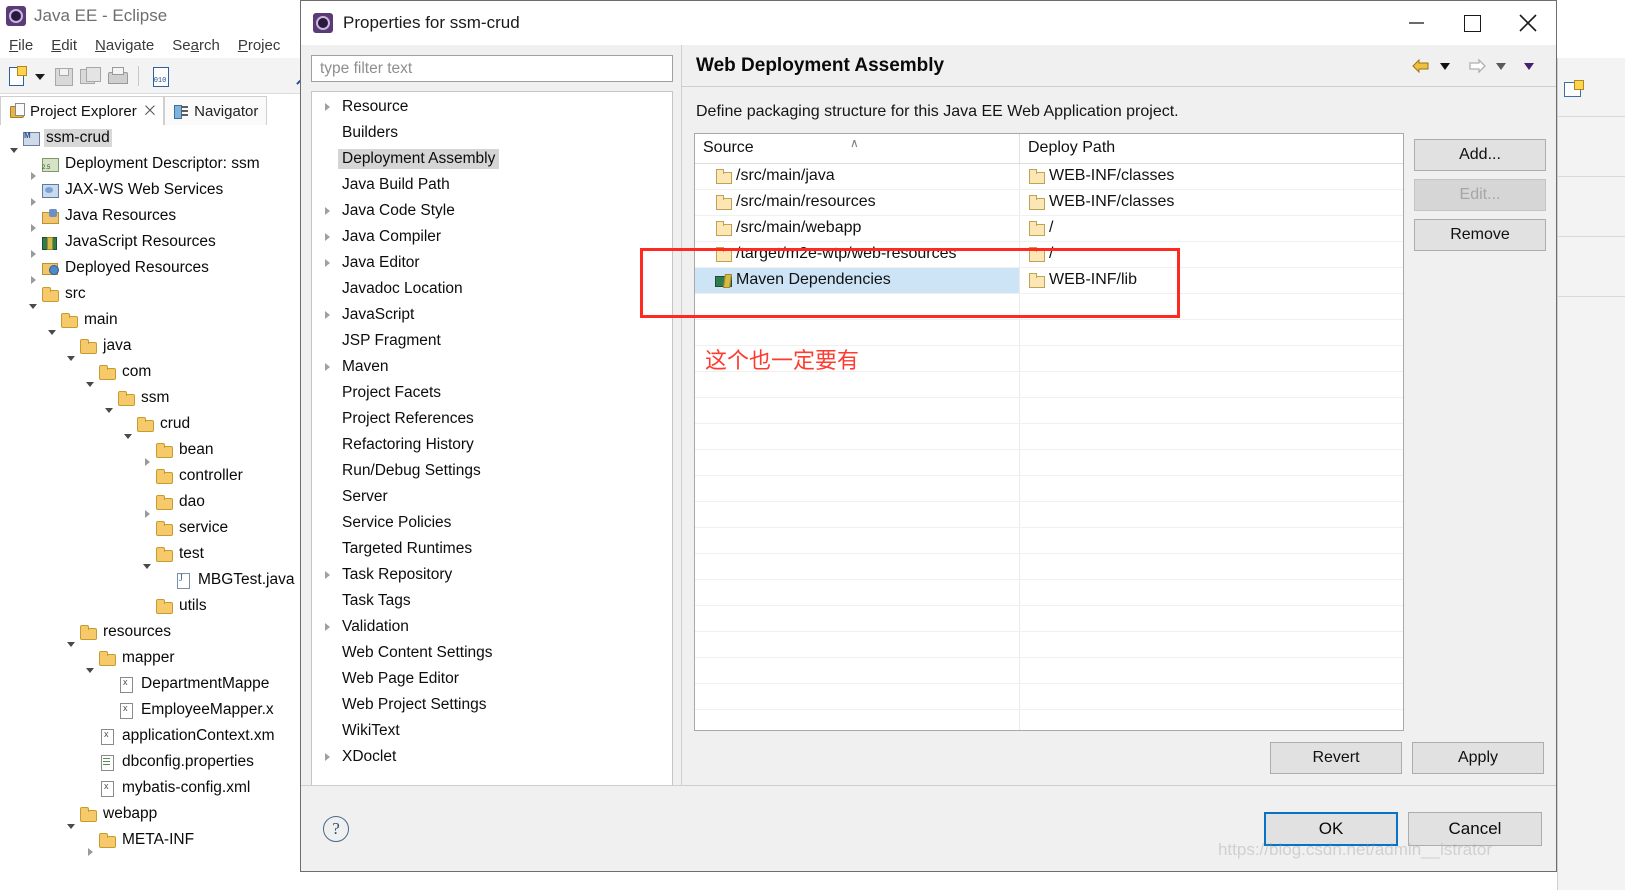  I want to click on tab-navigator: Navigator, so click(216, 110).